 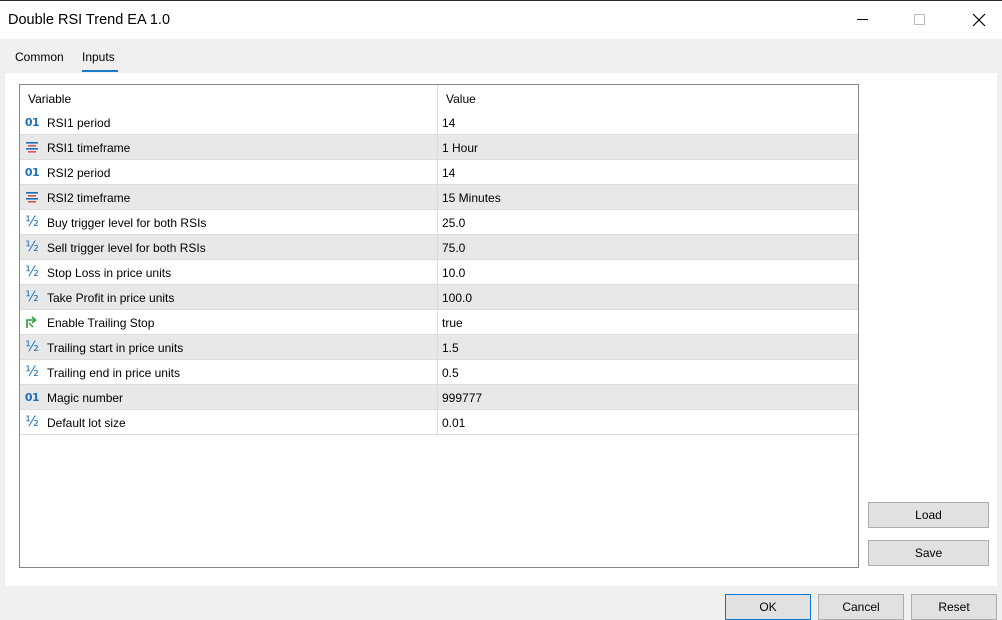 I want to click on variable-name: RSI1 period, so click(x=79, y=123).